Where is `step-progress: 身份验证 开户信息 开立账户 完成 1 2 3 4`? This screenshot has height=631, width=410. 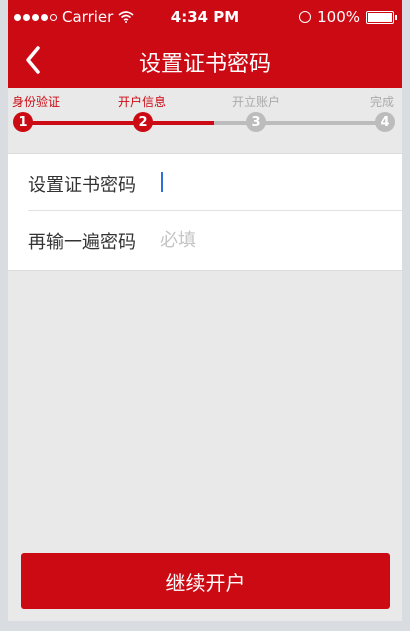 step-progress: 身份验证 开户信息 开立账户 完成 1 2 3 4 is located at coordinates (205, 114).